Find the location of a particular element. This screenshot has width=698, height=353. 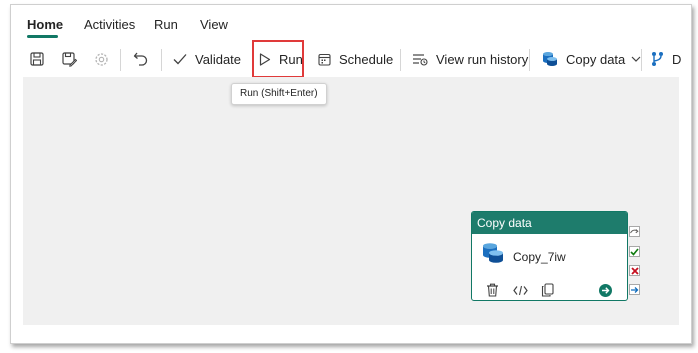

activity-name: Copy_7iw is located at coordinates (539, 257).